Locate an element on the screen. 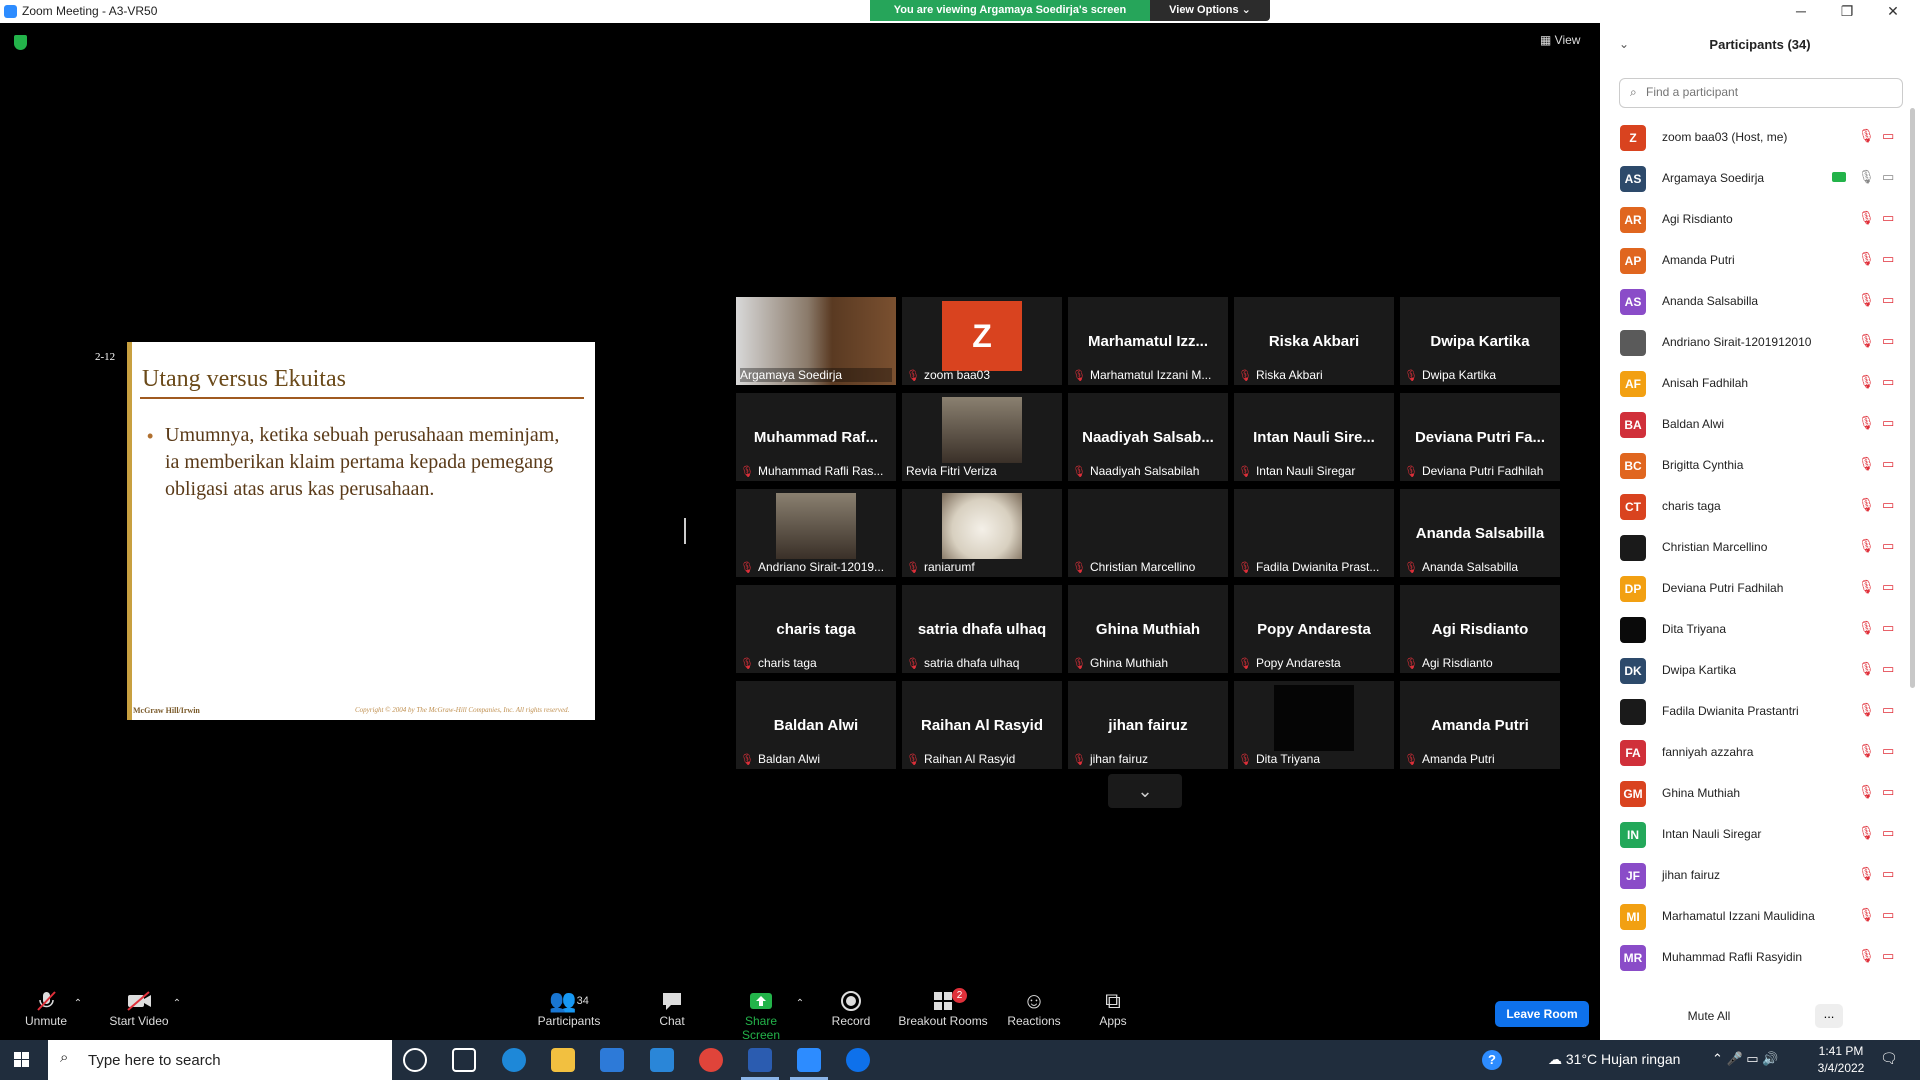  edge-icon is located at coordinates (514, 1060).